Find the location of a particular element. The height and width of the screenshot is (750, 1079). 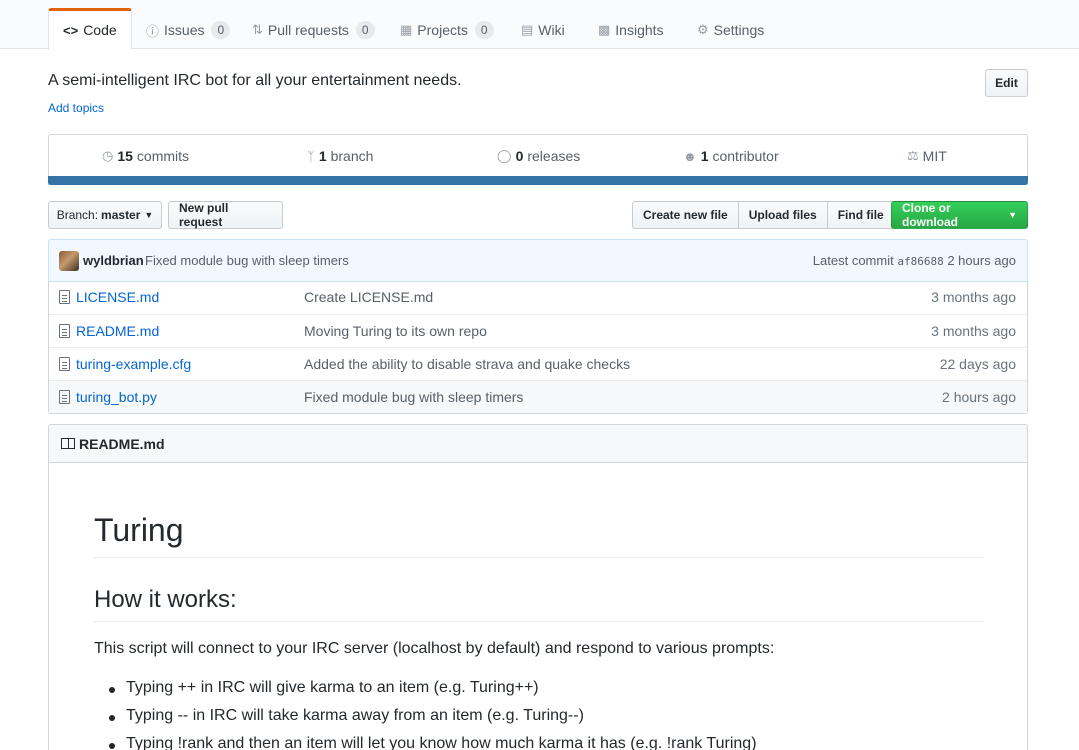

tag-icon: ◯ is located at coordinates (504, 155).